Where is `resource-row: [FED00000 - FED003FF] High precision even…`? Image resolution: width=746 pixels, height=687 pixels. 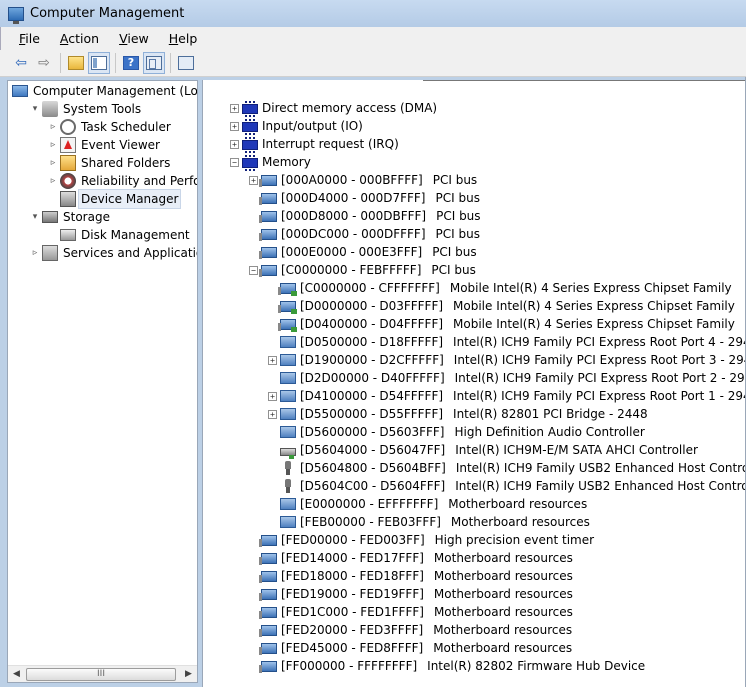
resource-row: [FED00000 - FED003FF] High precision even… is located at coordinates (422, 540).